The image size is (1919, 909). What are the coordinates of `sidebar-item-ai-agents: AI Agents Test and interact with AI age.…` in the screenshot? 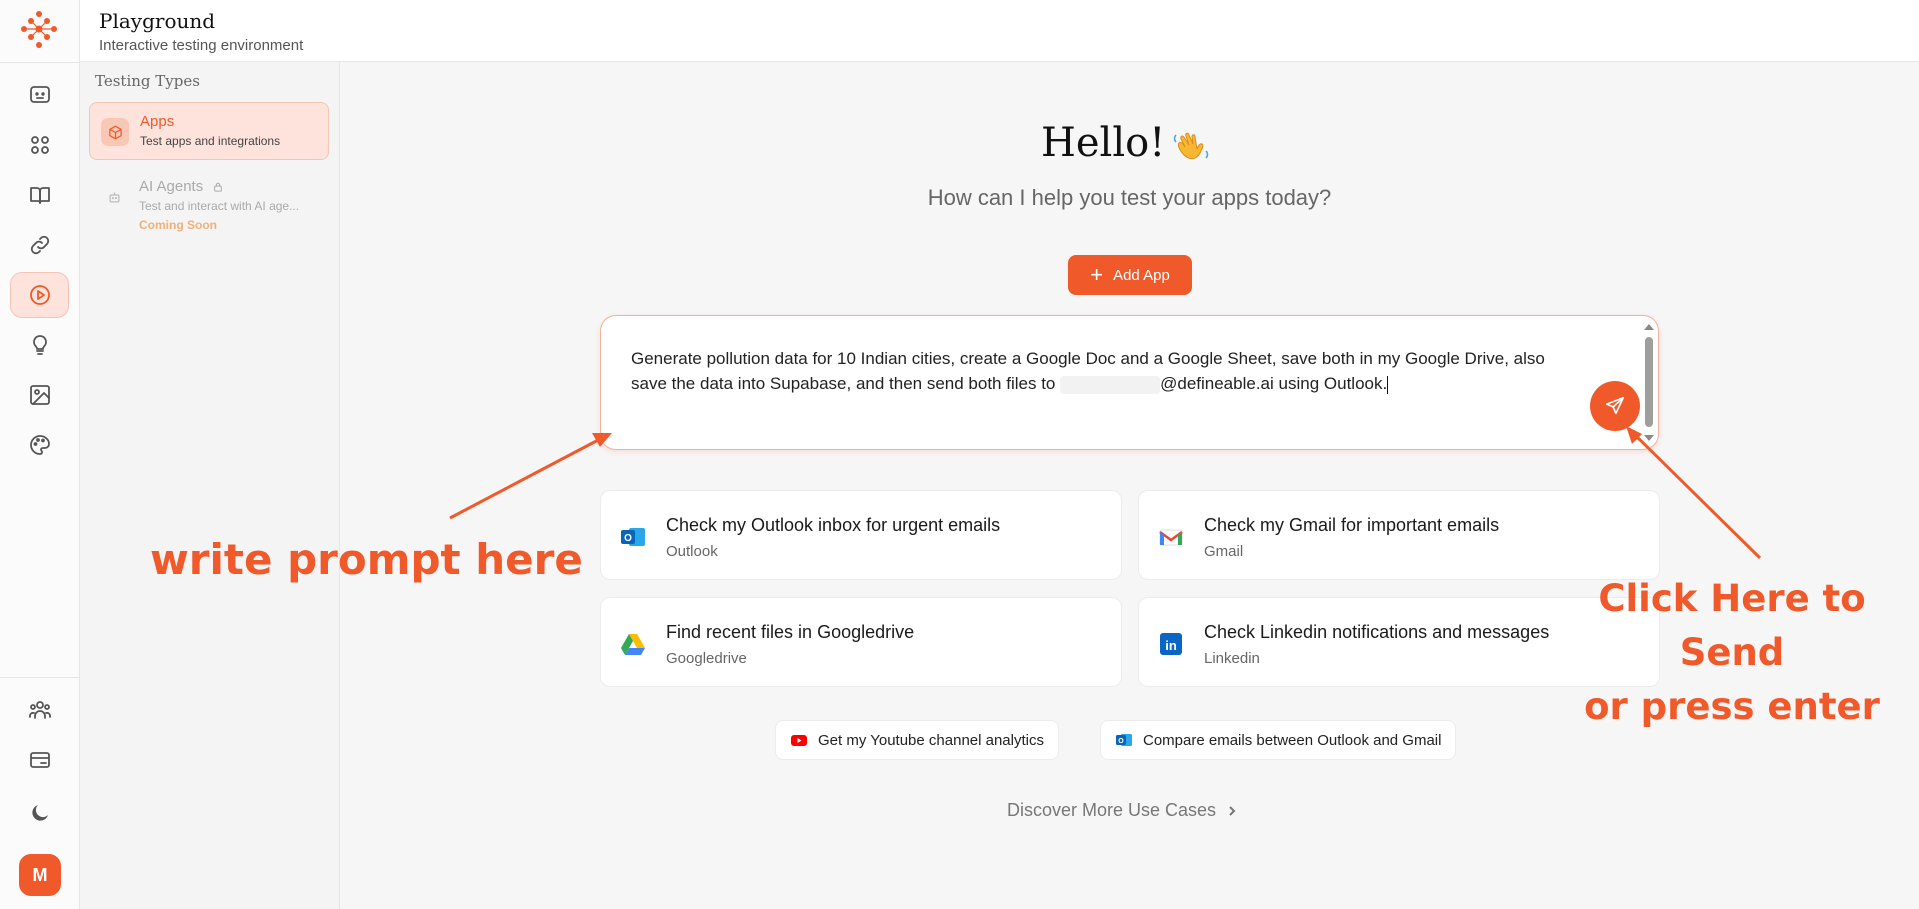 It's located at (209, 200).